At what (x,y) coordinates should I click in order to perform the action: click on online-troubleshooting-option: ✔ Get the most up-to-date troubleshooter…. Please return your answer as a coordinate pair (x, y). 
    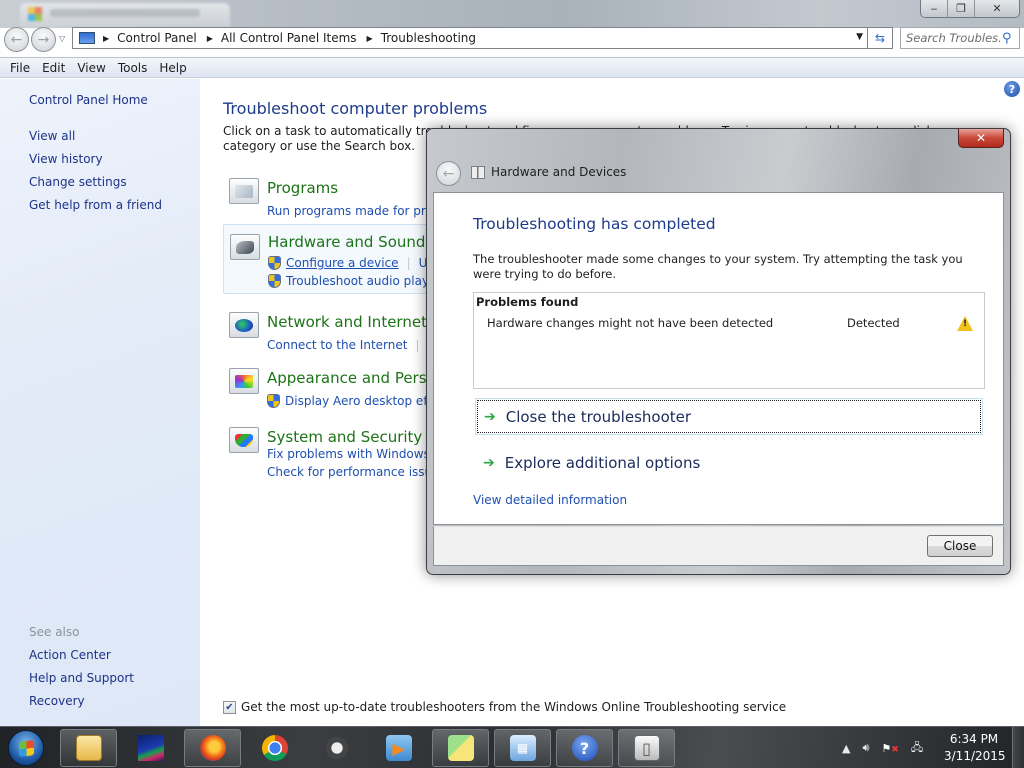
    Looking at the image, I should click on (504, 707).